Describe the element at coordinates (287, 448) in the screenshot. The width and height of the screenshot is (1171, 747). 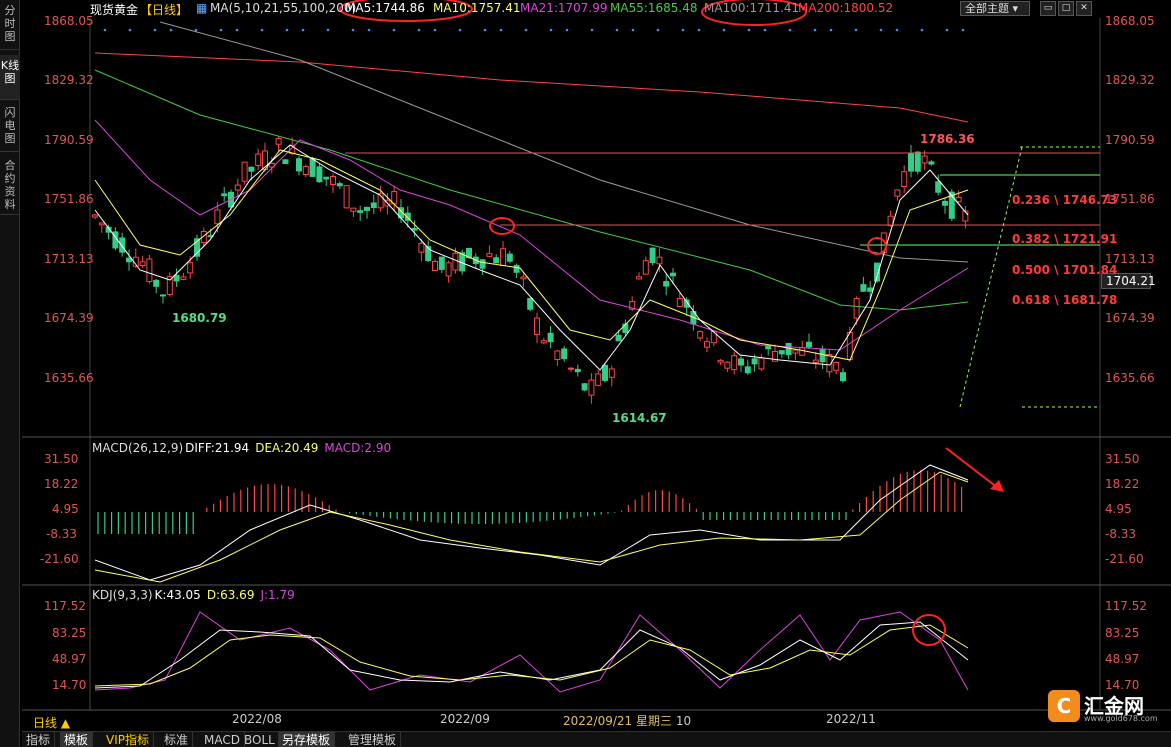
I see `macd-dea: DEA:20.49` at that location.